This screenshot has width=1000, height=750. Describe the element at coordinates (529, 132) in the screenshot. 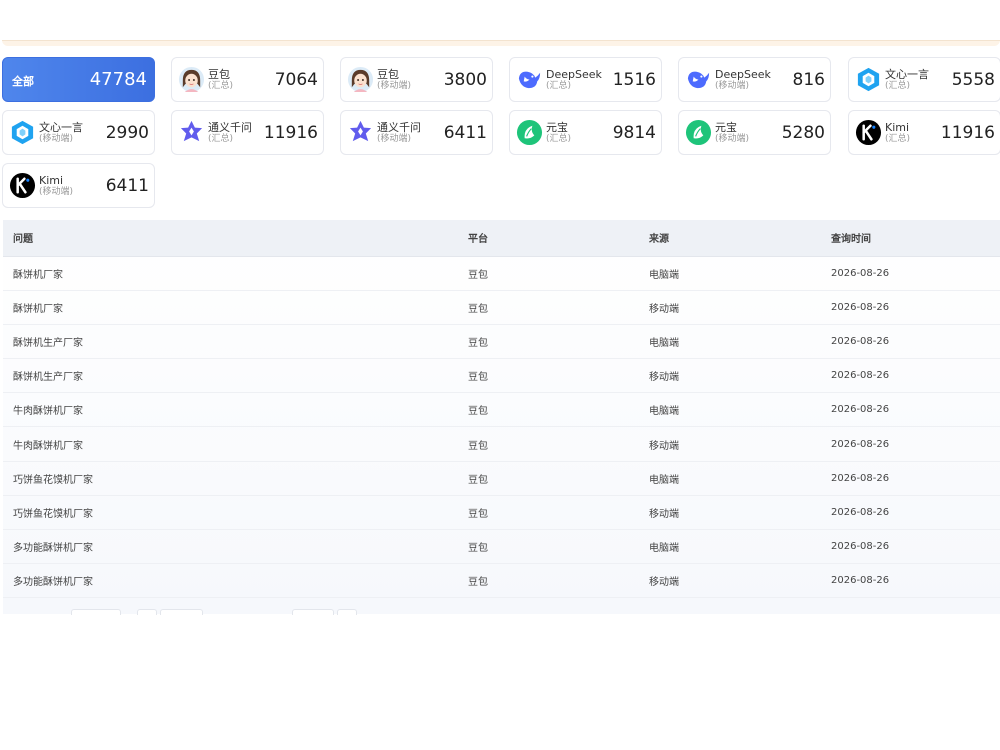

I see `yuanbao-leaf-icon` at that location.